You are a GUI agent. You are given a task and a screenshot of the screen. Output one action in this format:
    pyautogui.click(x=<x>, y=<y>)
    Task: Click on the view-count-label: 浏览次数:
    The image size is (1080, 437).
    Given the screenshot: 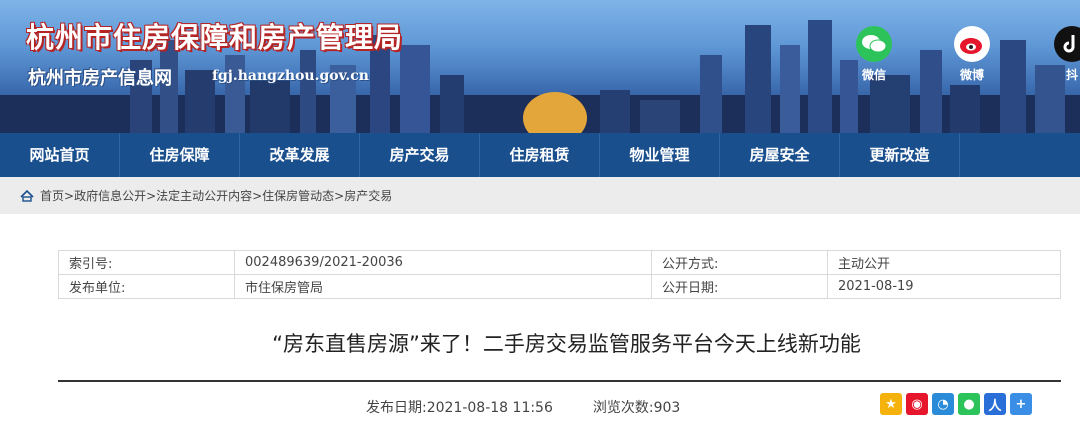 What is the action you would take?
    pyautogui.click(x=623, y=408)
    